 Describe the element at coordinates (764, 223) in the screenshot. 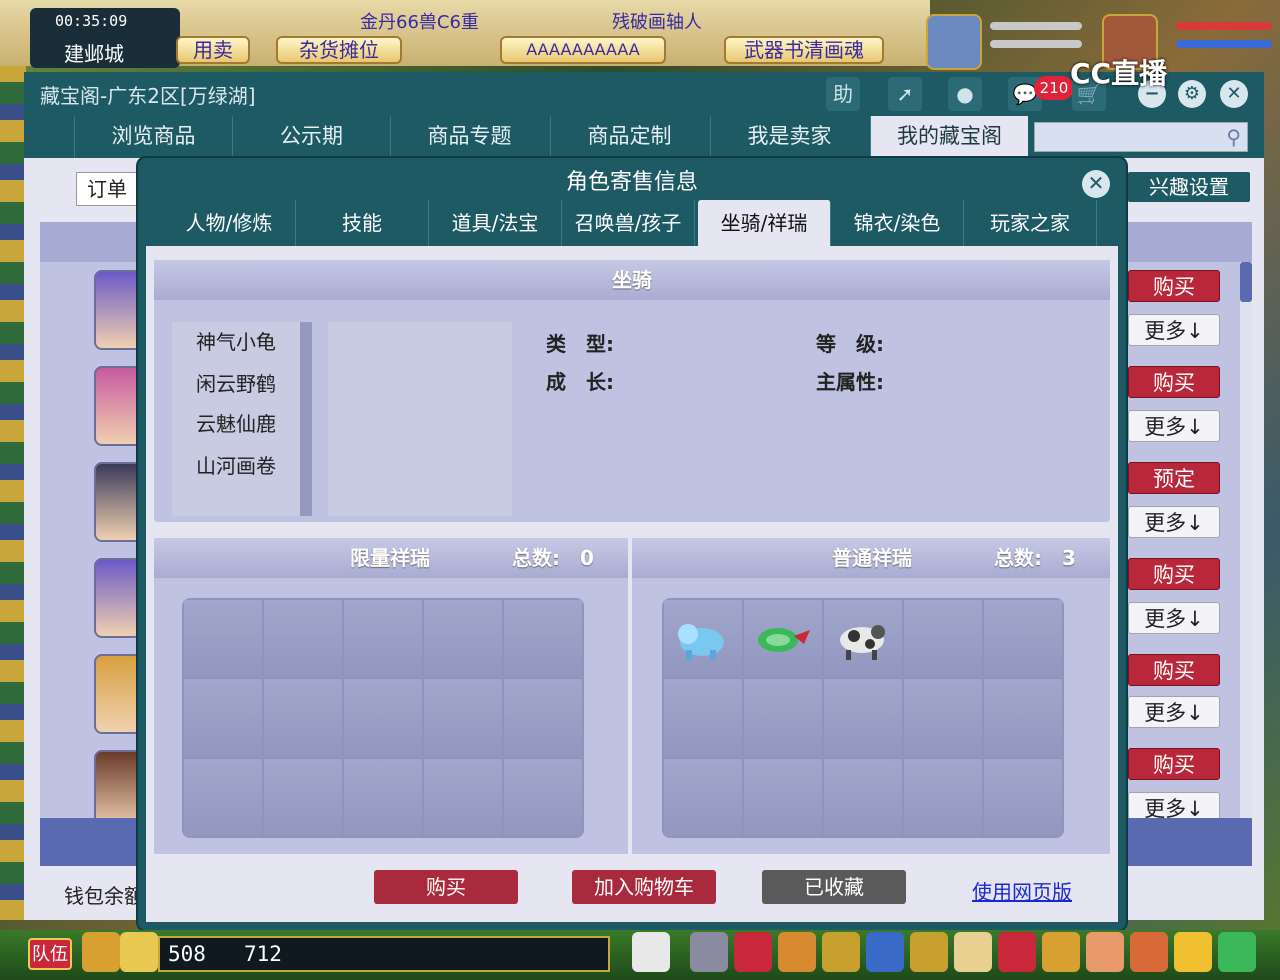

I see `tab-mounts: 坐骑/祥瑞` at that location.